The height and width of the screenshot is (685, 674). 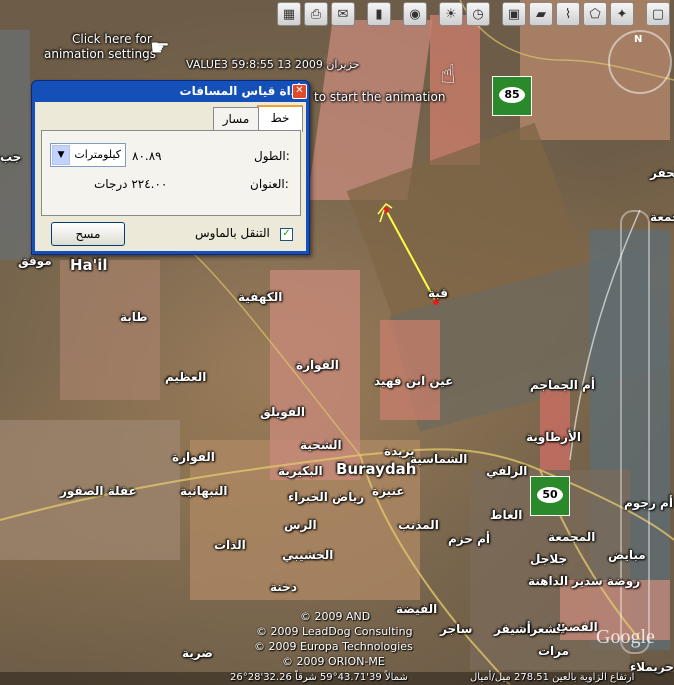 I want to click on place-label: الذات, so click(x=230, y=545).